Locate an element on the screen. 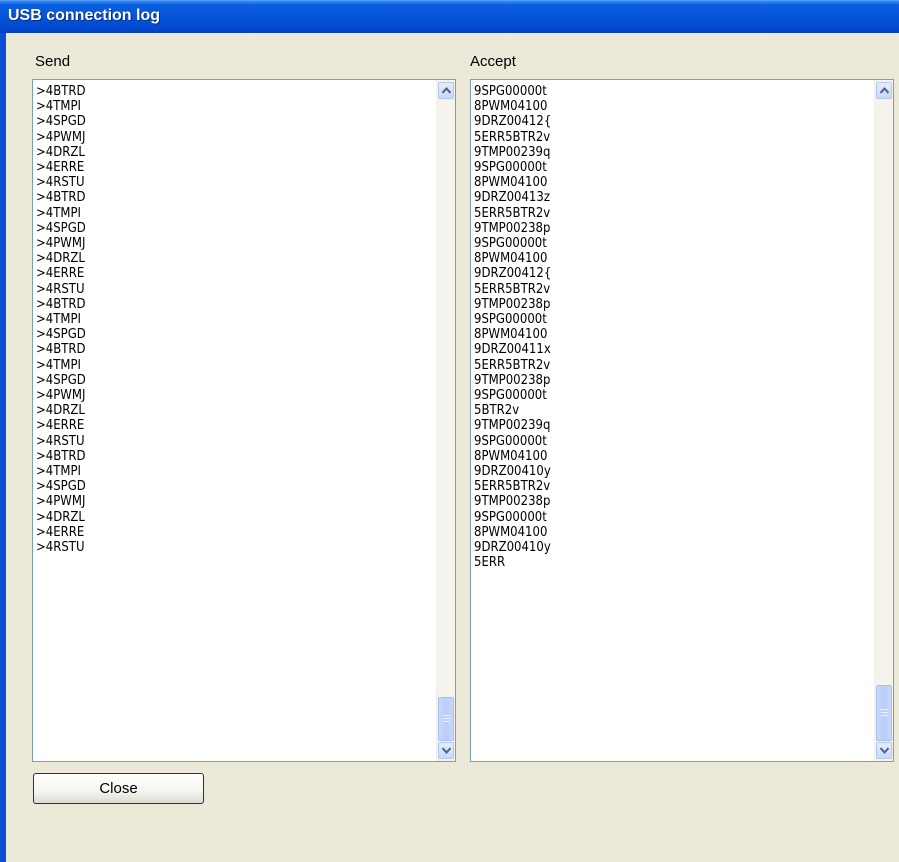 The height and width of the screenshot is (862, 899). send-scroll-up-button is located at coordinates (446, 90).